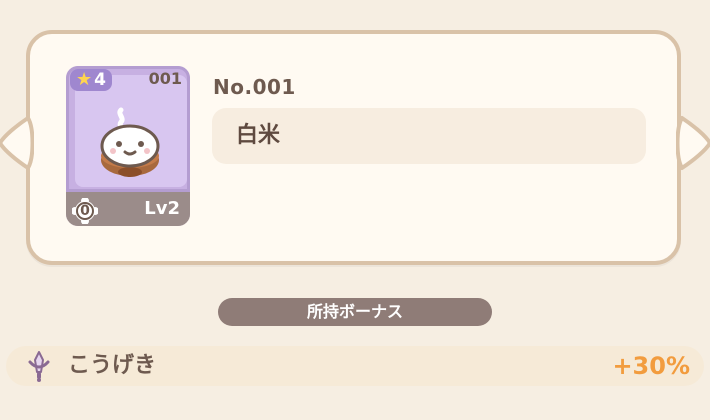 This screenshot has height=420, width=710. Describe the element at coordinates (165, 78) in the screenshot. I see `item-number-small: 001` at that location.